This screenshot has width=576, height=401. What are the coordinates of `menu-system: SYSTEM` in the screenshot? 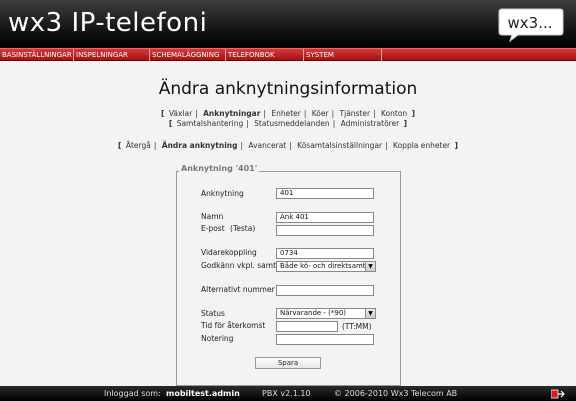 It's located at (343, 55).